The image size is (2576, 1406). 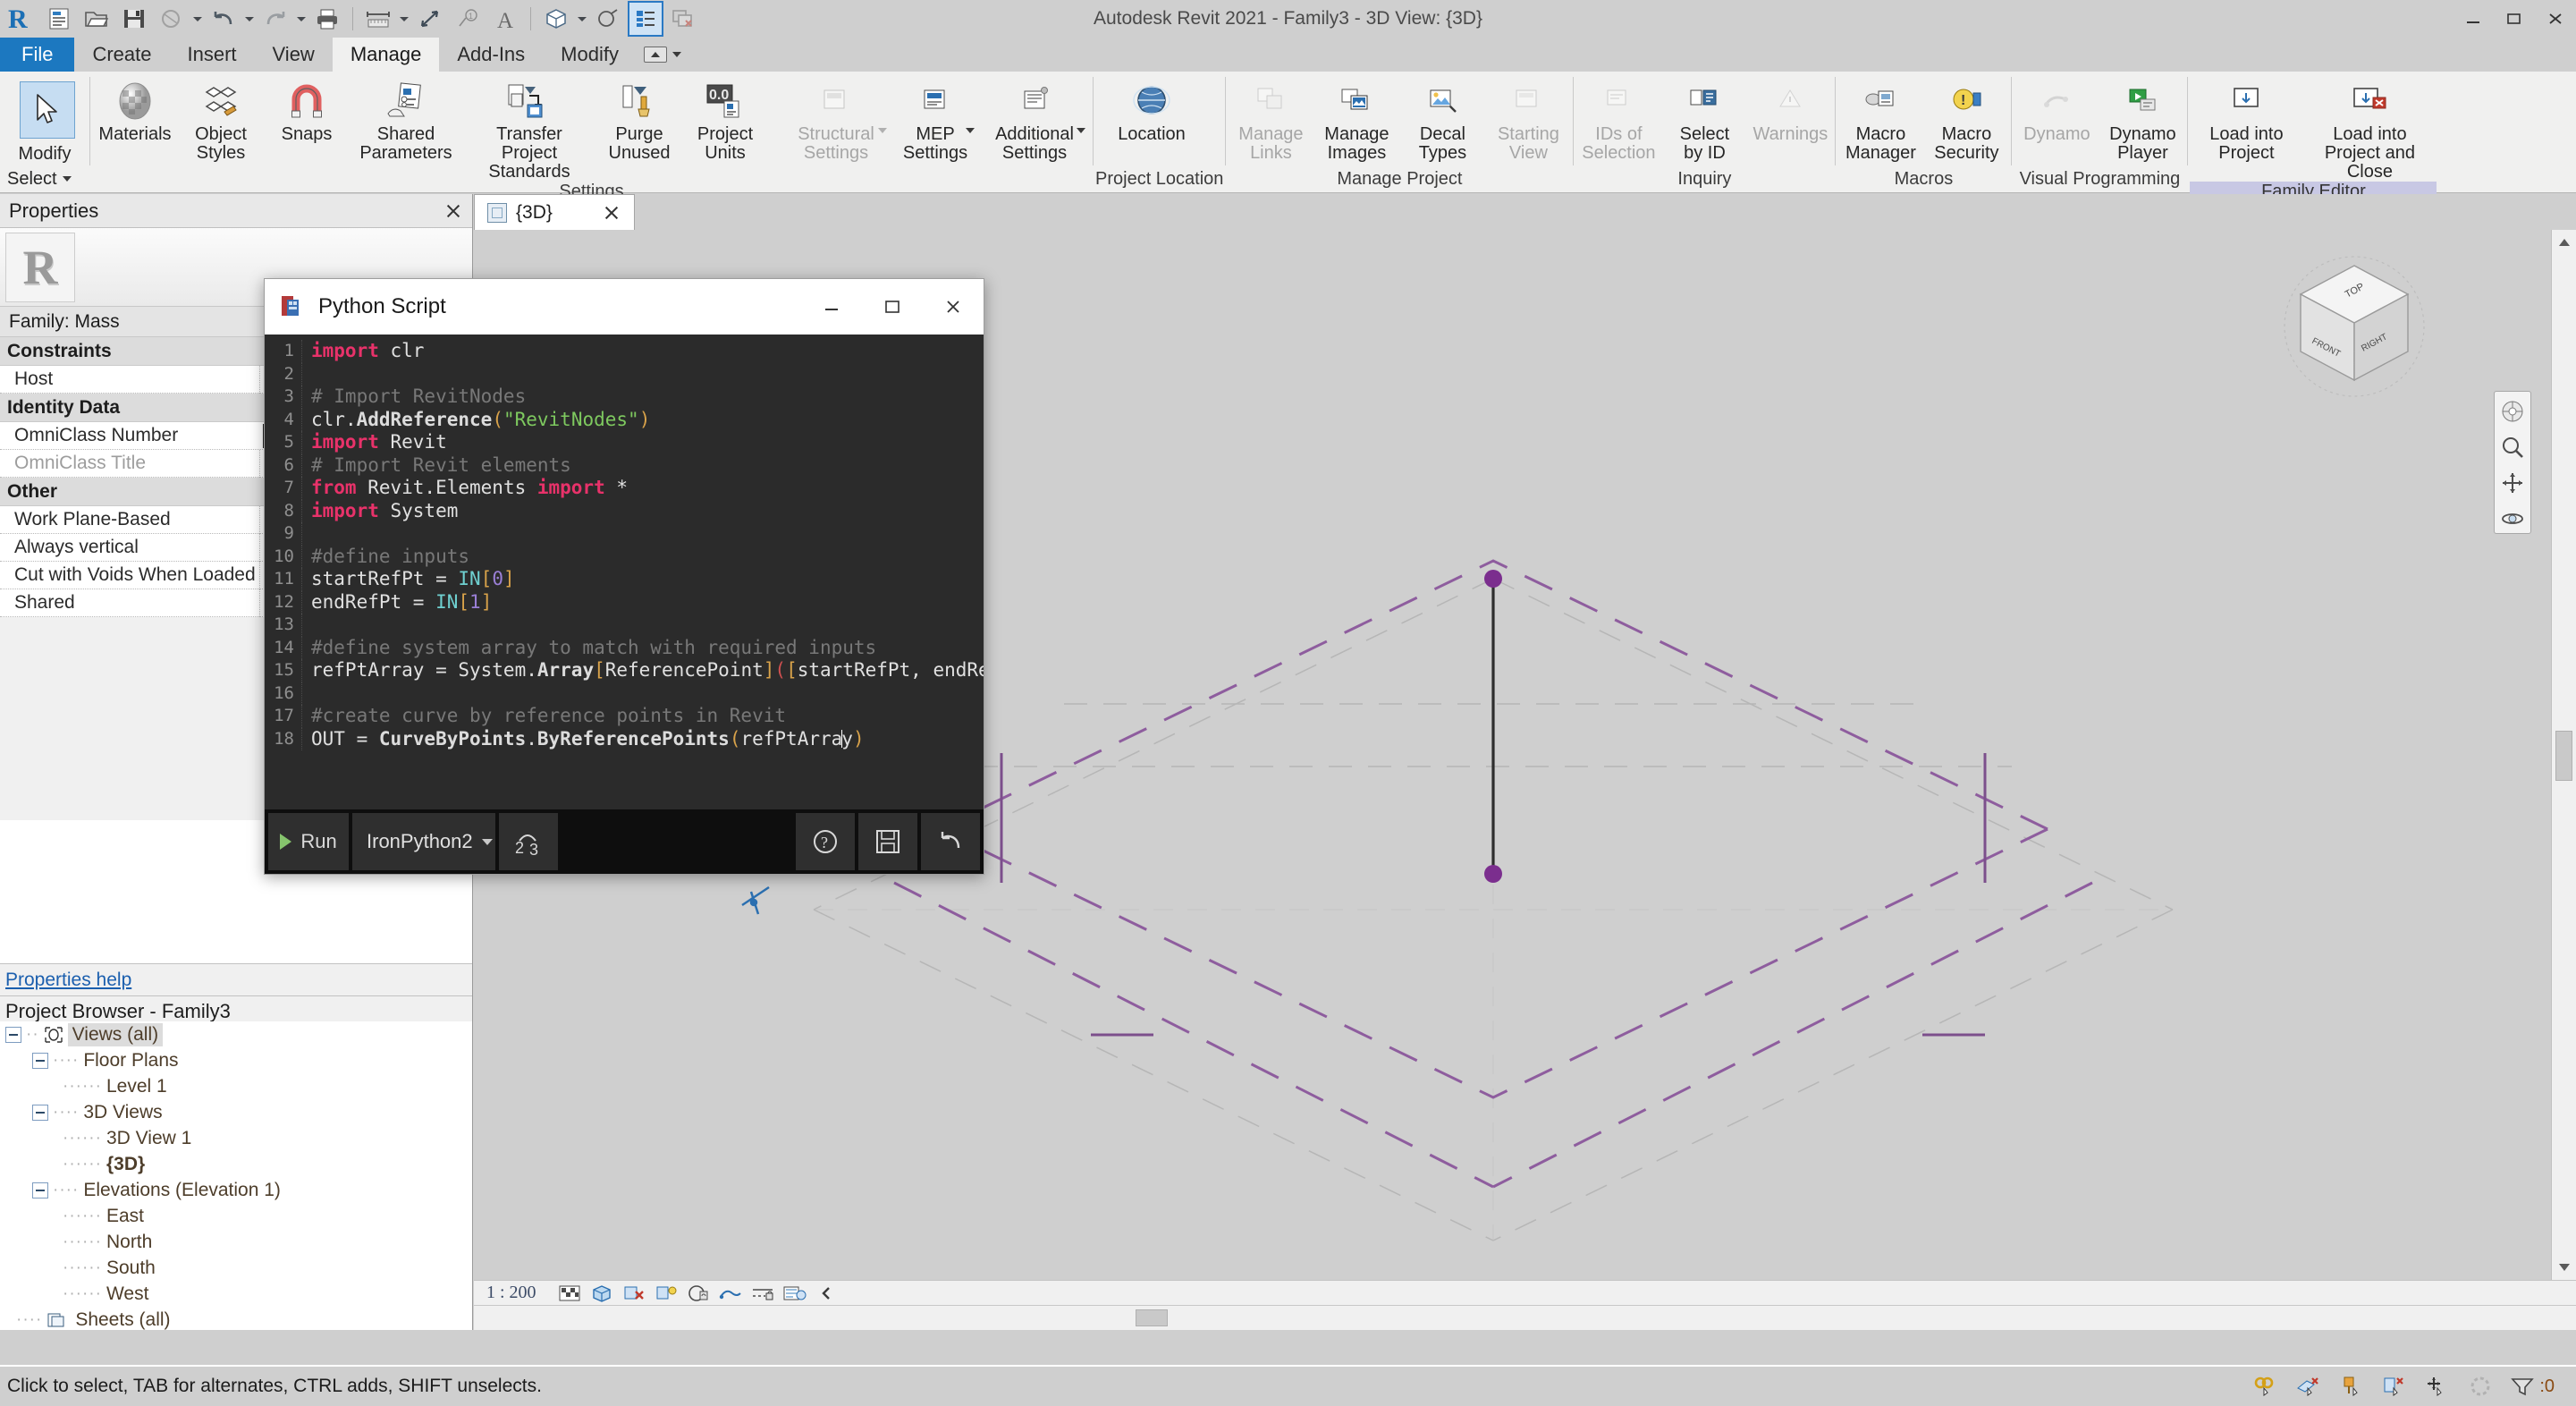 What do you see at coordinates (236, 1112) in the screenshot?
I see `tree-node-3d-views: ···· 3D Views` at bounding box center [236, 1112].